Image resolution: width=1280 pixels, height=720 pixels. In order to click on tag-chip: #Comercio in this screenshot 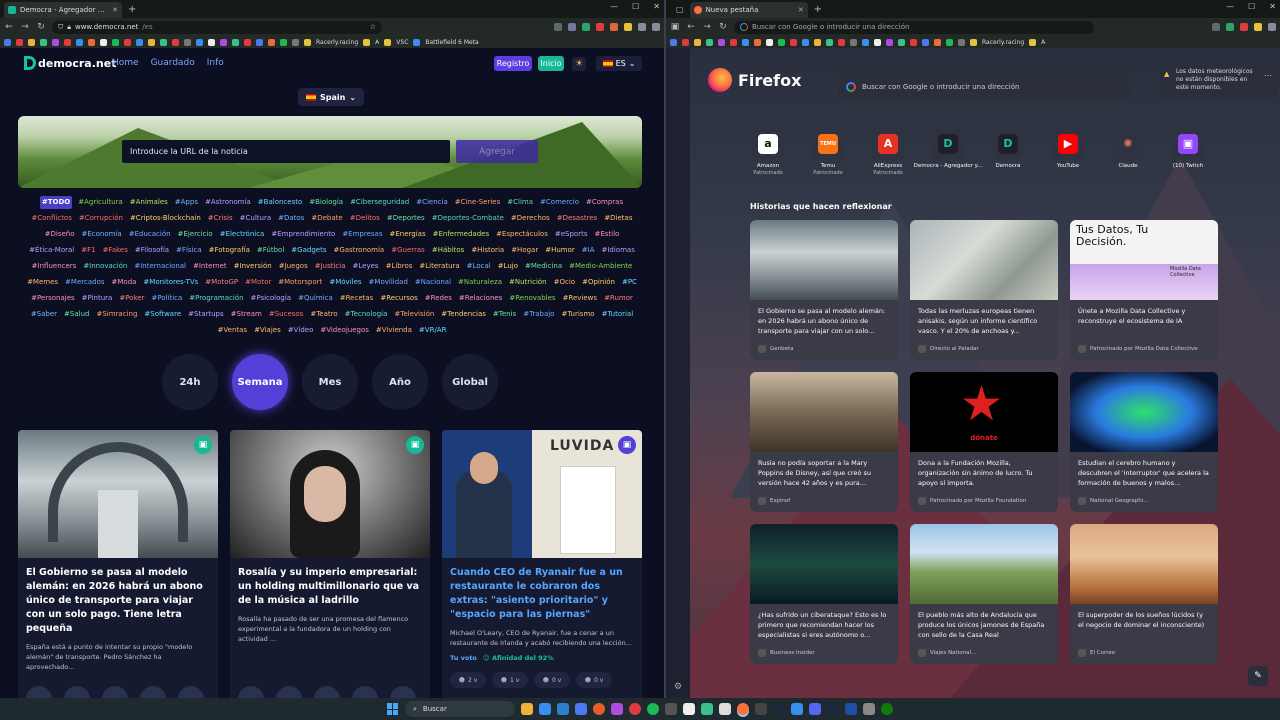, I will do `click(559, 202)`.